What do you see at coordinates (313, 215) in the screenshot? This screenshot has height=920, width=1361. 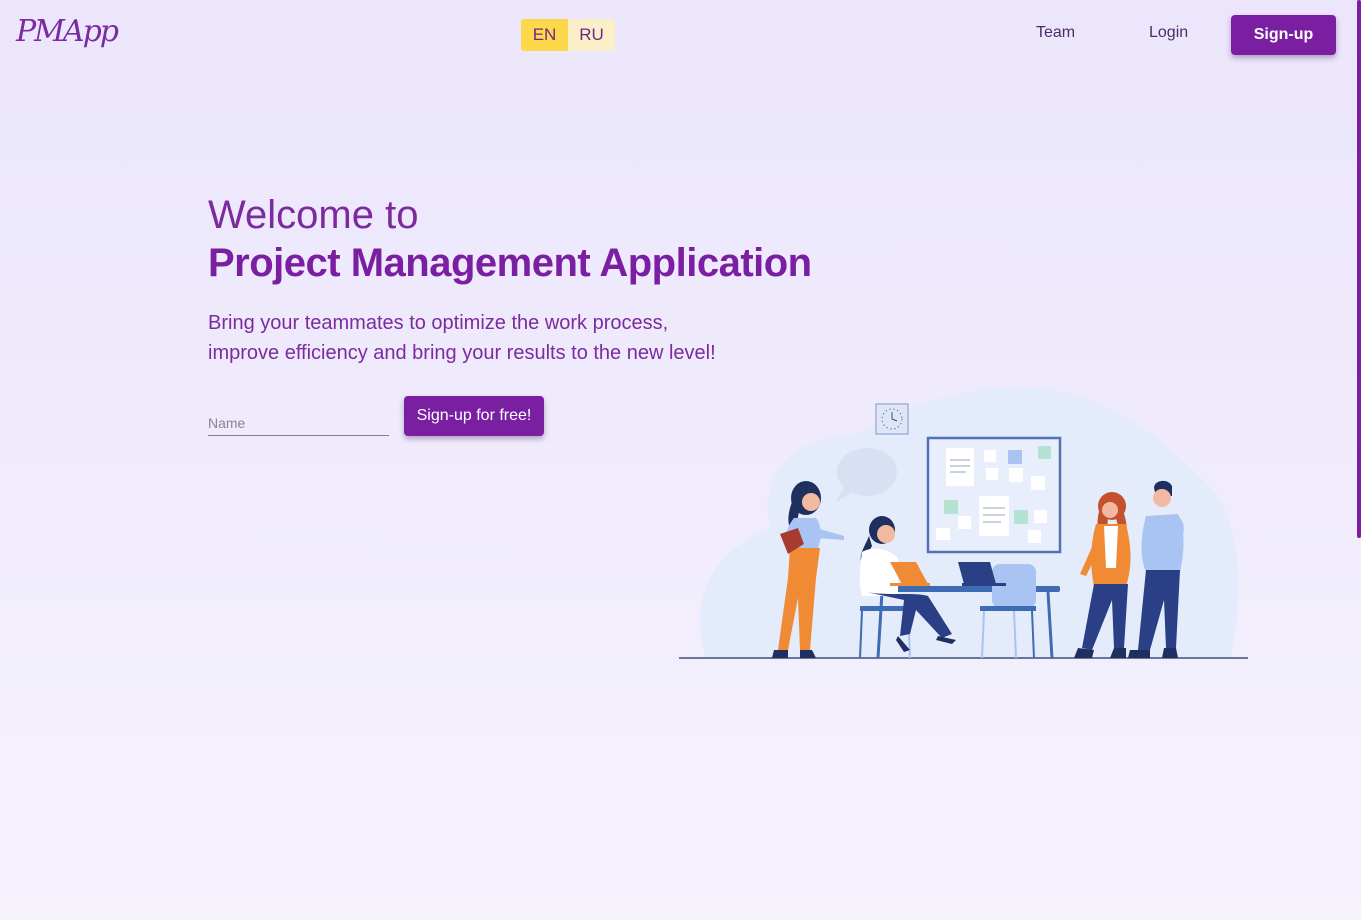 I see `hero-welcome: Welcome to` at bounding box center [313, 215].